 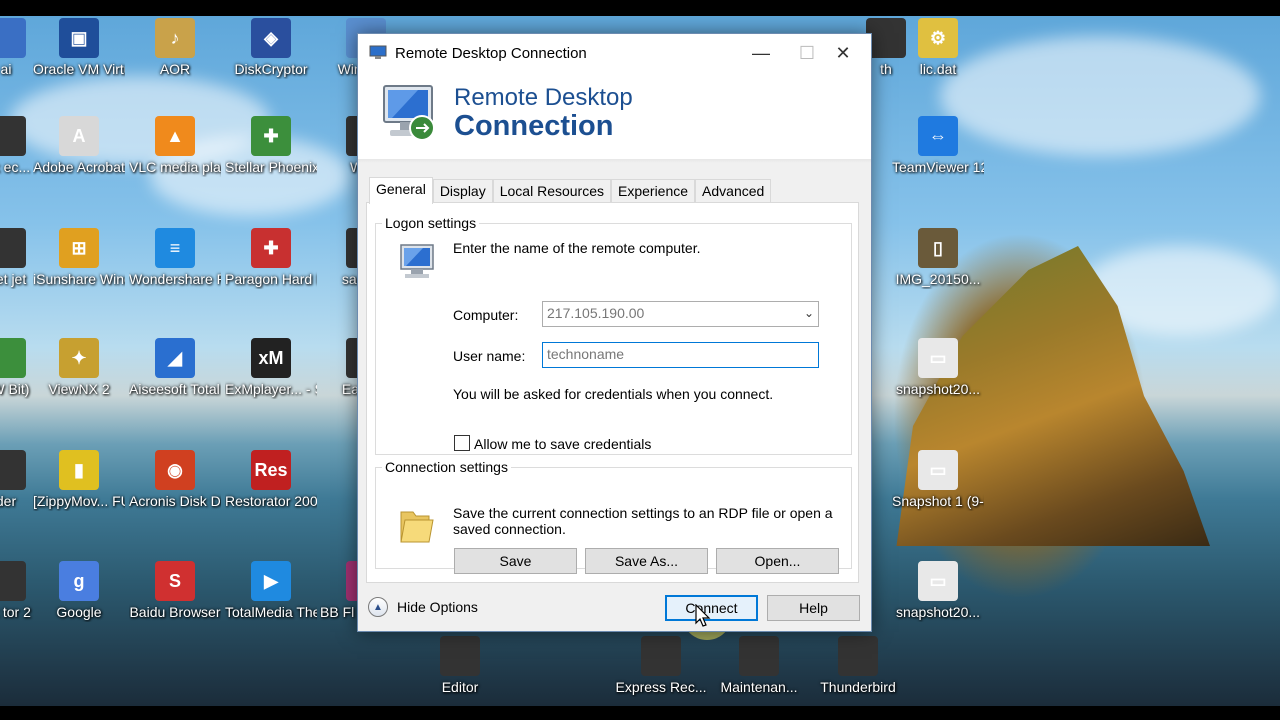 I want to click on desktop-icon: Res Restorator 2007 Trial, so click(x=271, y=480).